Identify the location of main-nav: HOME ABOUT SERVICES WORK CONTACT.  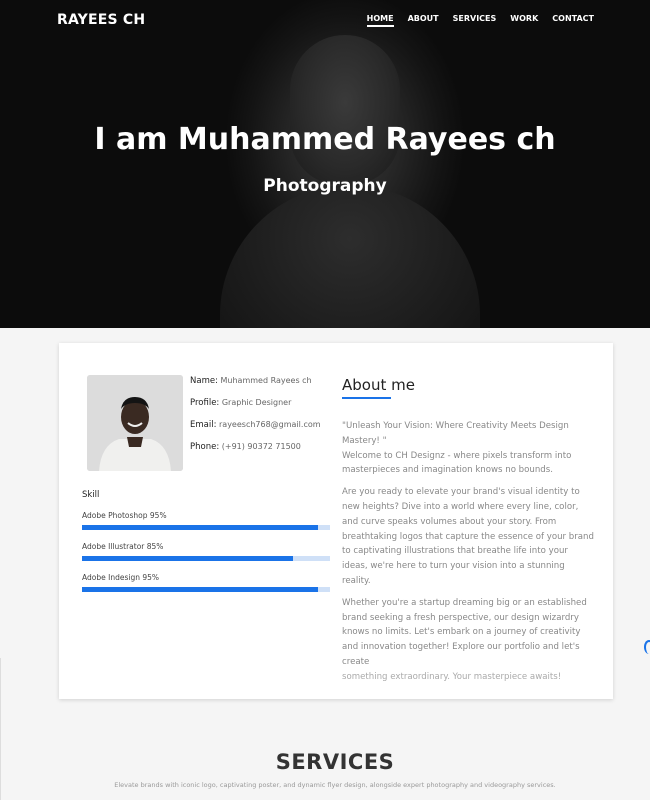
(480, 20).